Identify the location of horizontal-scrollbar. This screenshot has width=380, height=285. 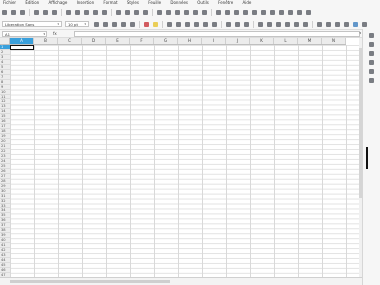
(181, 281).